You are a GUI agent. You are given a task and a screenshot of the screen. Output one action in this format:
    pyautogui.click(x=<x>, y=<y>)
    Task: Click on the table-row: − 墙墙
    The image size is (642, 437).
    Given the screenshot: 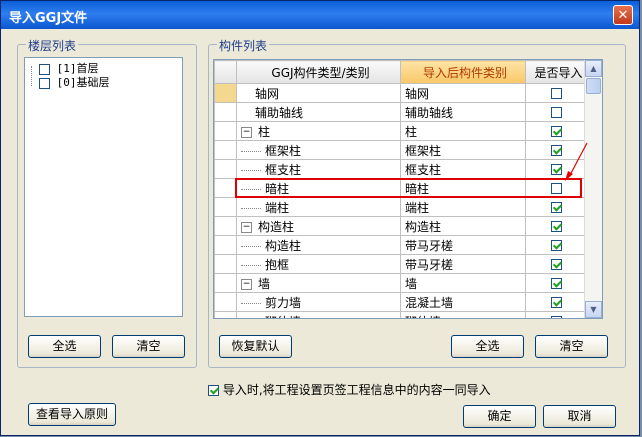 What is the action you would take?
    pyautogui.click(x=401, y=283)
    